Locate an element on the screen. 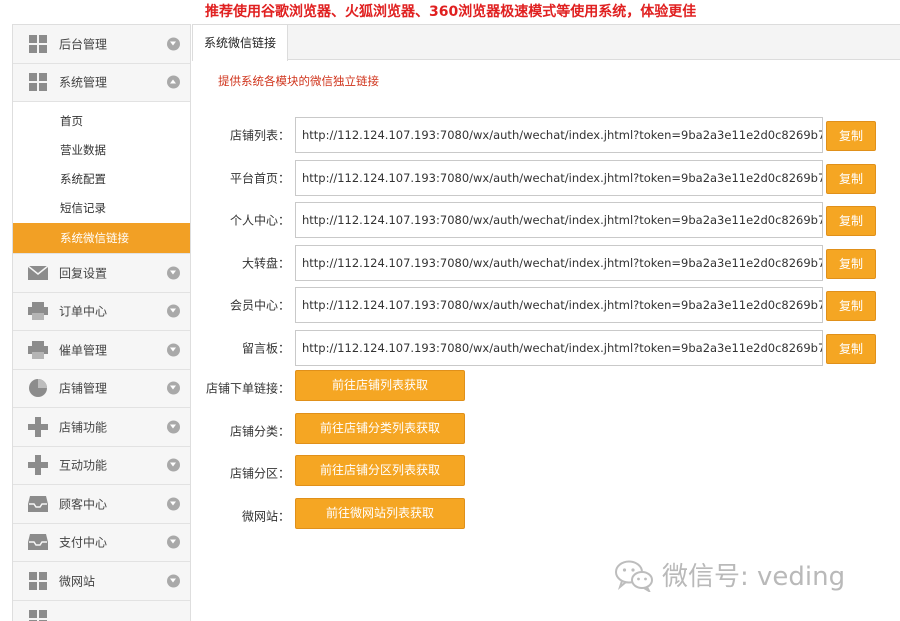  go-store-zone-list-button: 前往店铺分区列表获取 is located at coordinates (380, 470).